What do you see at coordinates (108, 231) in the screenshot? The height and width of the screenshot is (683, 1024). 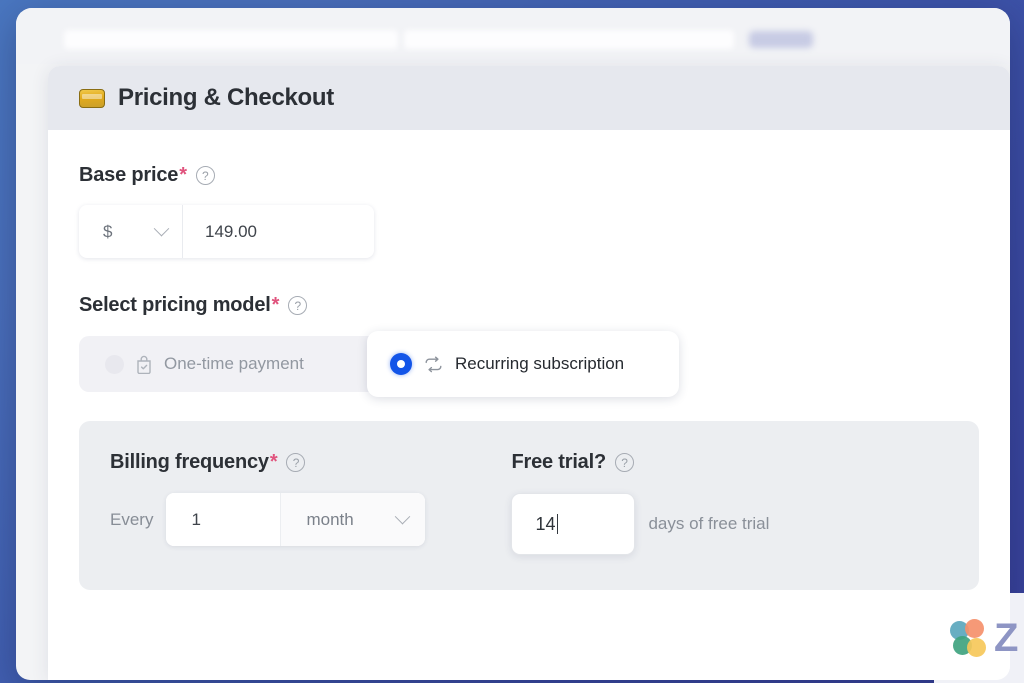 I see `currency-select-value: $` at bounding box center [108, 231].